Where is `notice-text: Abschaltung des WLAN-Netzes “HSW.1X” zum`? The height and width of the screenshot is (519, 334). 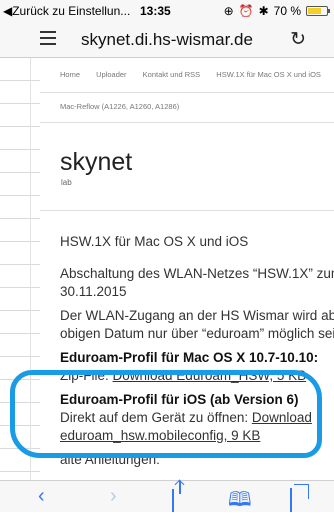
notice-text: Abschaltung des WLAN-Netzes “HSW.1X” zum is located at coordinates (197, 273).